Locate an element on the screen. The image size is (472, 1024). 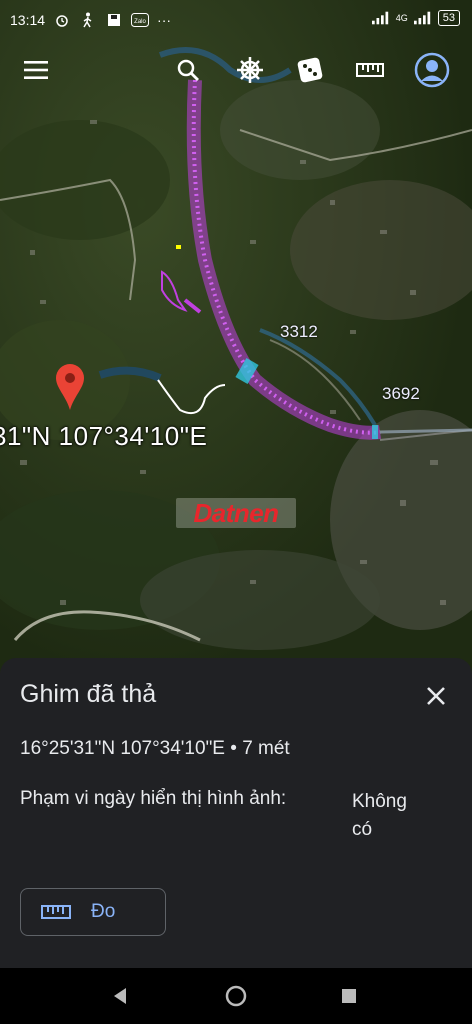
recents-icon is located at coordinates (349, 996).